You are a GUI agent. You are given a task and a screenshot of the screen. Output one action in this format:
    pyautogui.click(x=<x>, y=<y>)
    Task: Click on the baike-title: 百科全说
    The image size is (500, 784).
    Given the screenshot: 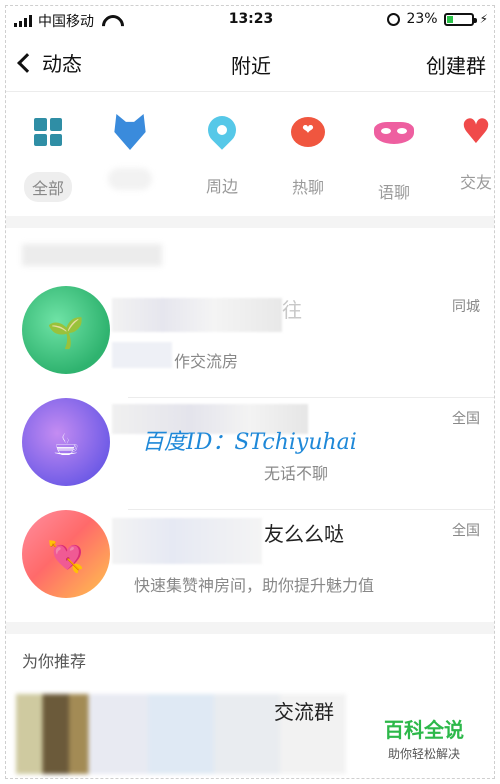 What is the action you would take?
    pyautogui.click(x=424, y=730)
    